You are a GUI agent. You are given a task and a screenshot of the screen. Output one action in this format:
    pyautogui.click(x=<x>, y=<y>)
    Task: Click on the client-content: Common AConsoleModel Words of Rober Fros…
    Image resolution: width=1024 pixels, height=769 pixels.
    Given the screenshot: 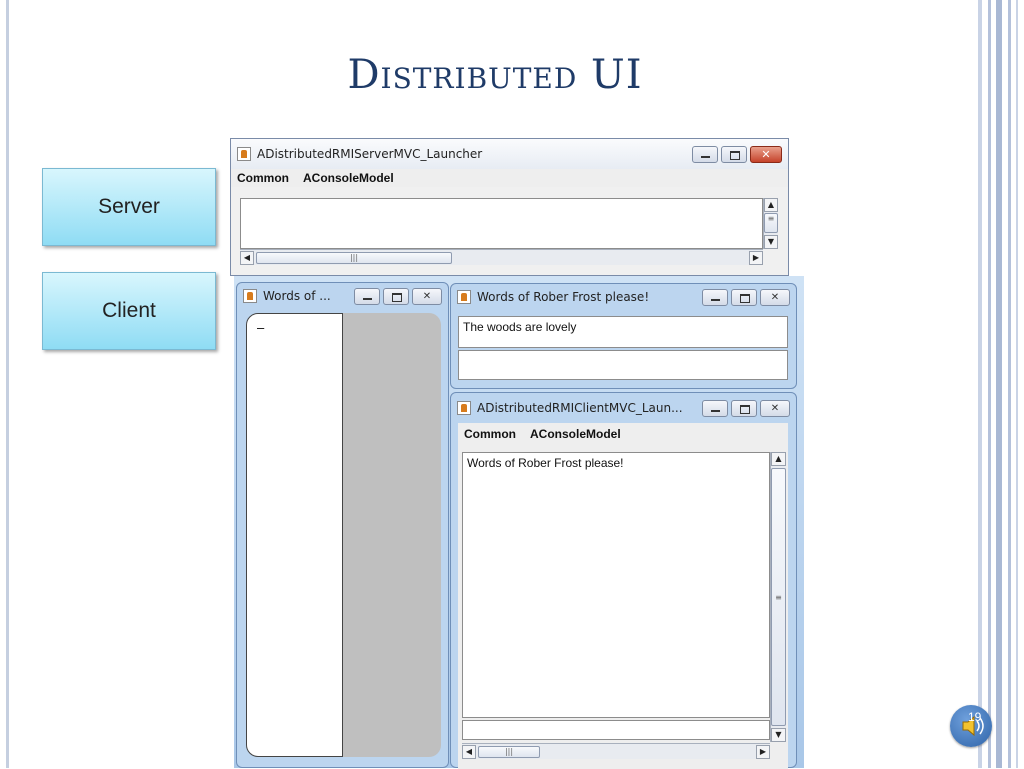 What is the action you would take?
    pyautogui.click(x=623, y=596)
    